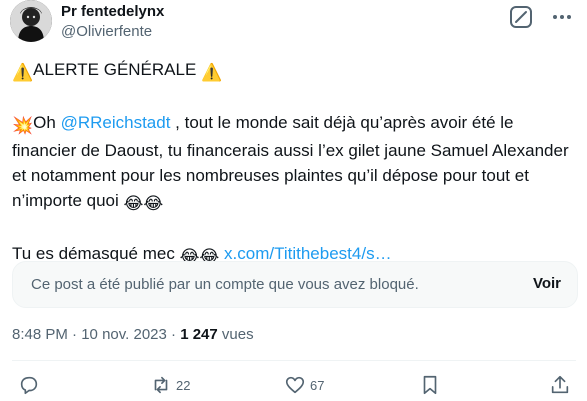 This screenshot has height=401, width=587. I want to click on heart-icon, so click(295, 385).